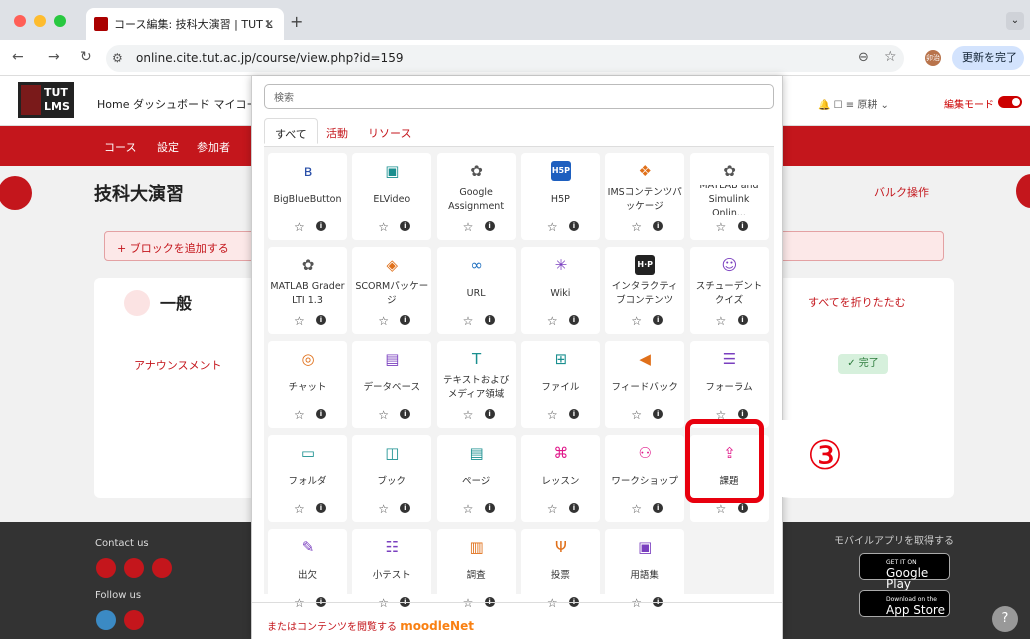 The image size is (1030, 639). I want to click on search-input: 検索, so click(519, 96).